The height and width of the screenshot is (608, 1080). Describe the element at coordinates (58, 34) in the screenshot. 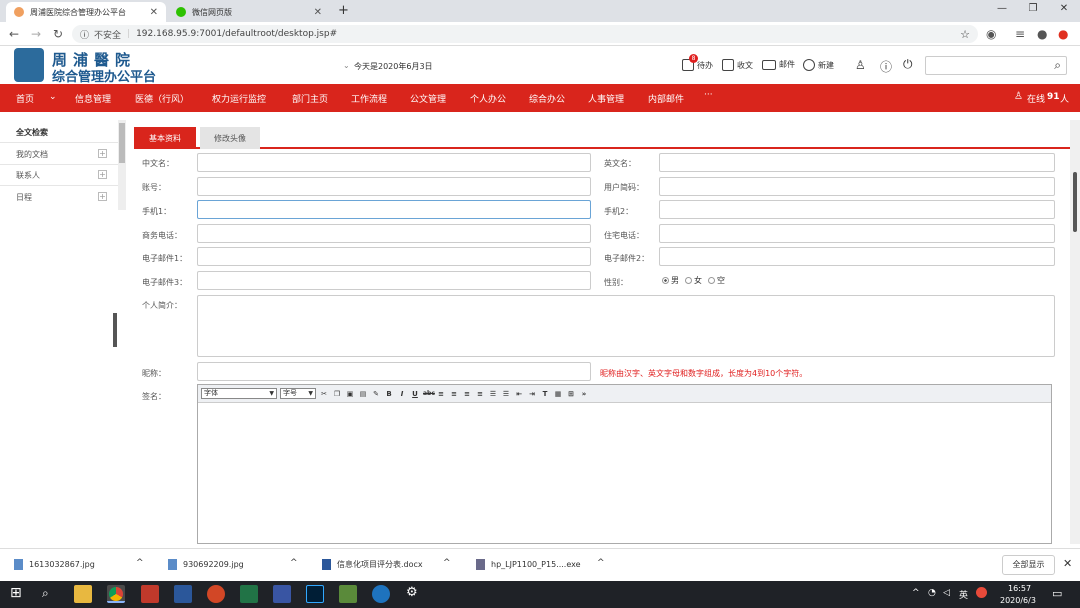

I see `reload-icon: ↻` at that location.